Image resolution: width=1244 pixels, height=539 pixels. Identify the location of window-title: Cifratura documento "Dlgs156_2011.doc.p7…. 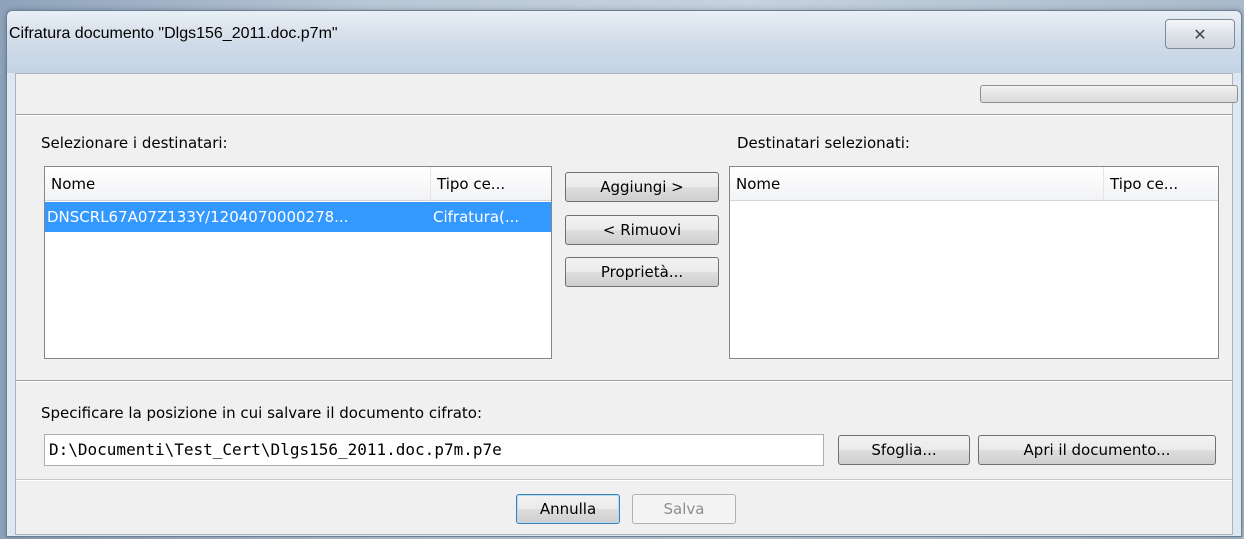
(173, 33).